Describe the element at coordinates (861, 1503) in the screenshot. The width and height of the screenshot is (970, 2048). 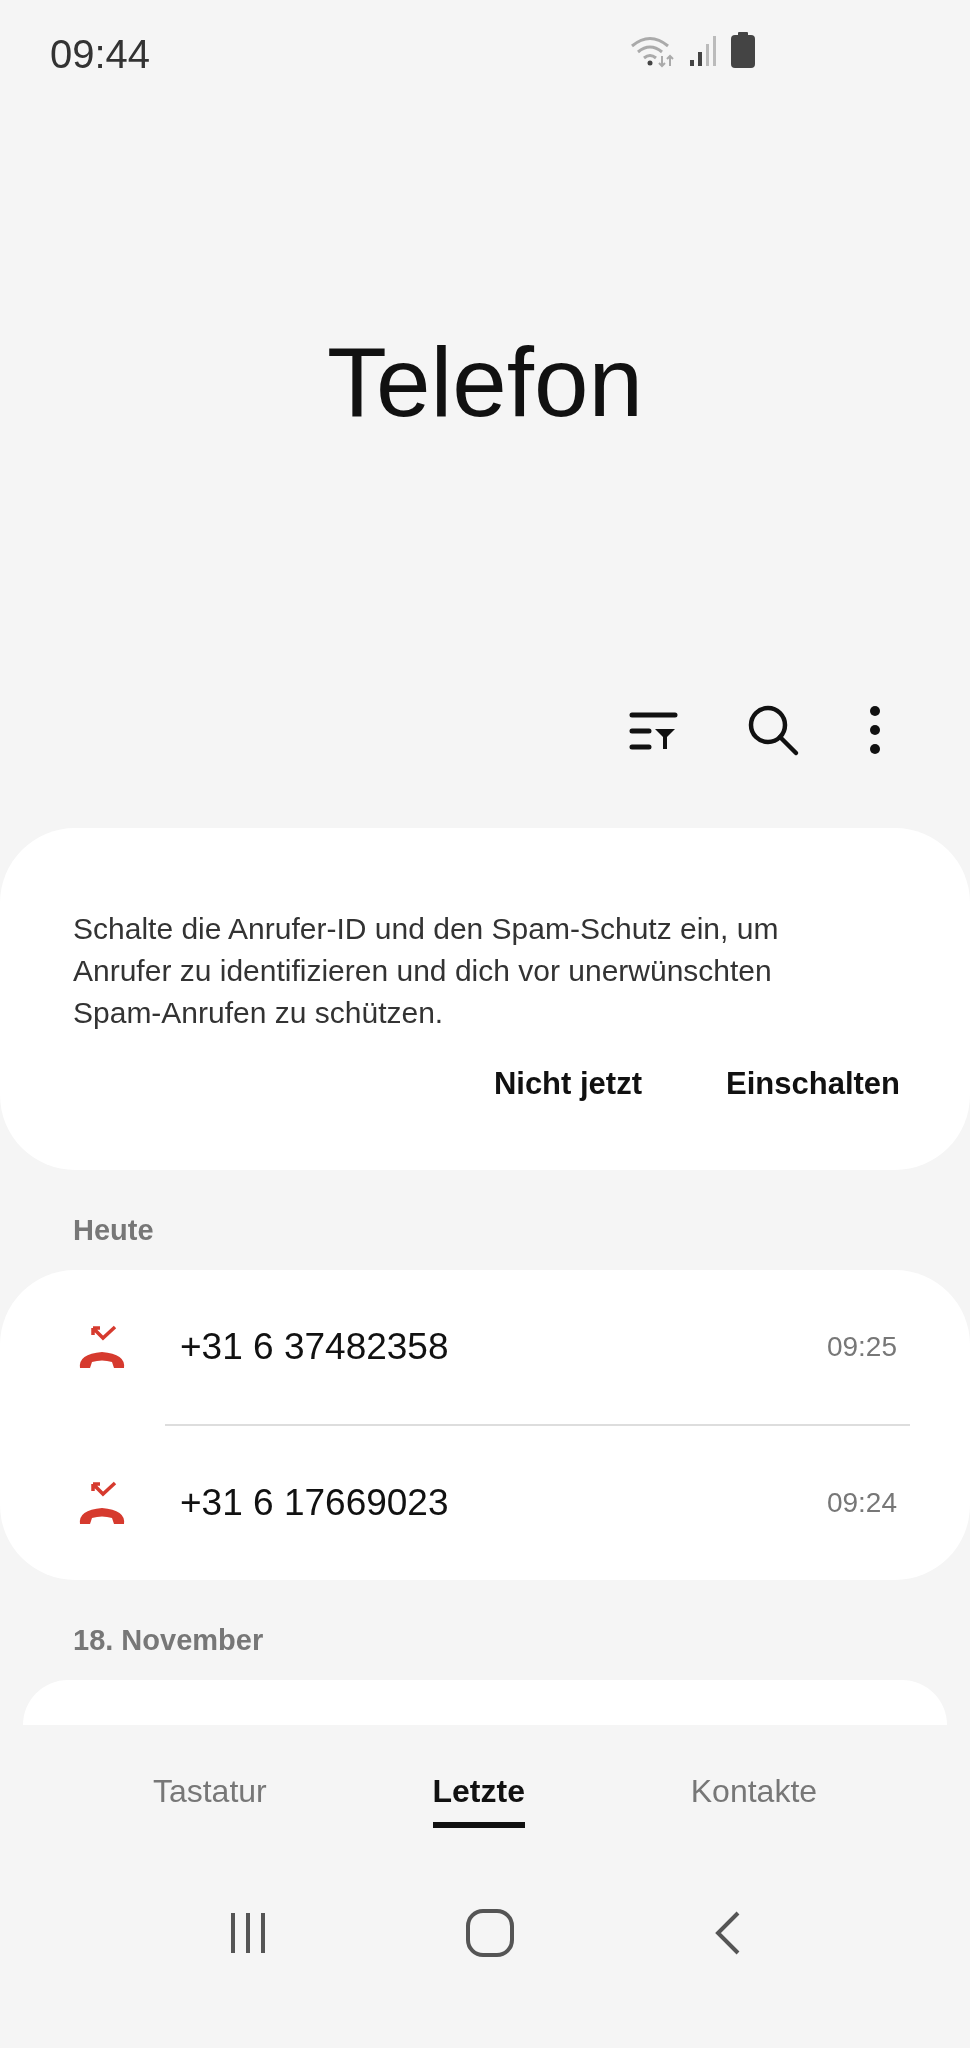
I see `call-time: 09:24` at that location.